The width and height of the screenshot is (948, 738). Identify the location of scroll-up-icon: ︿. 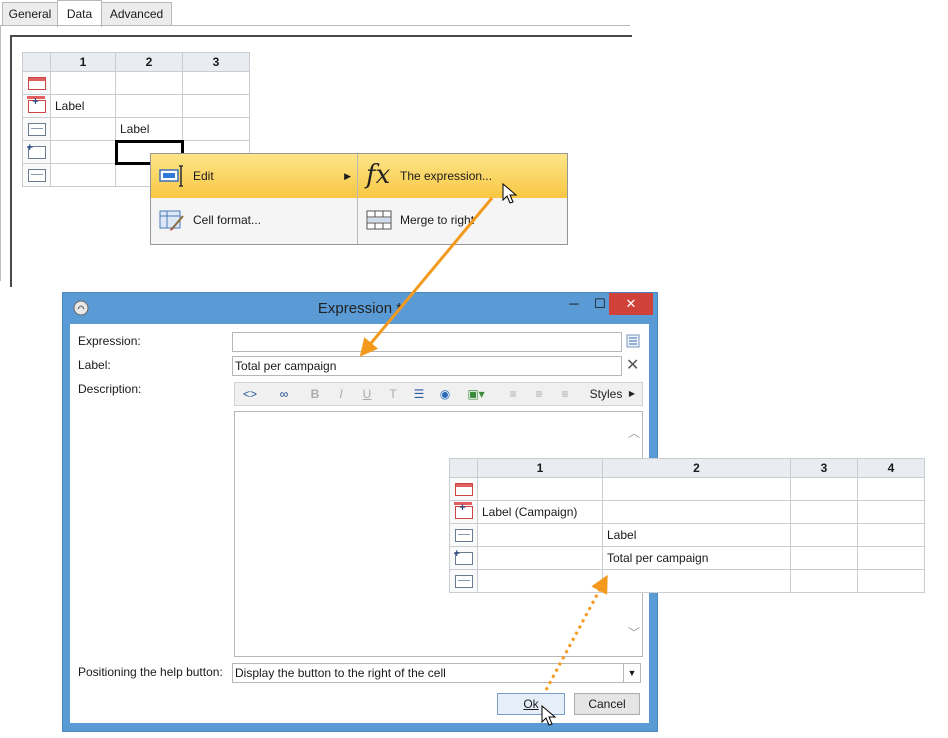
(634, 432).